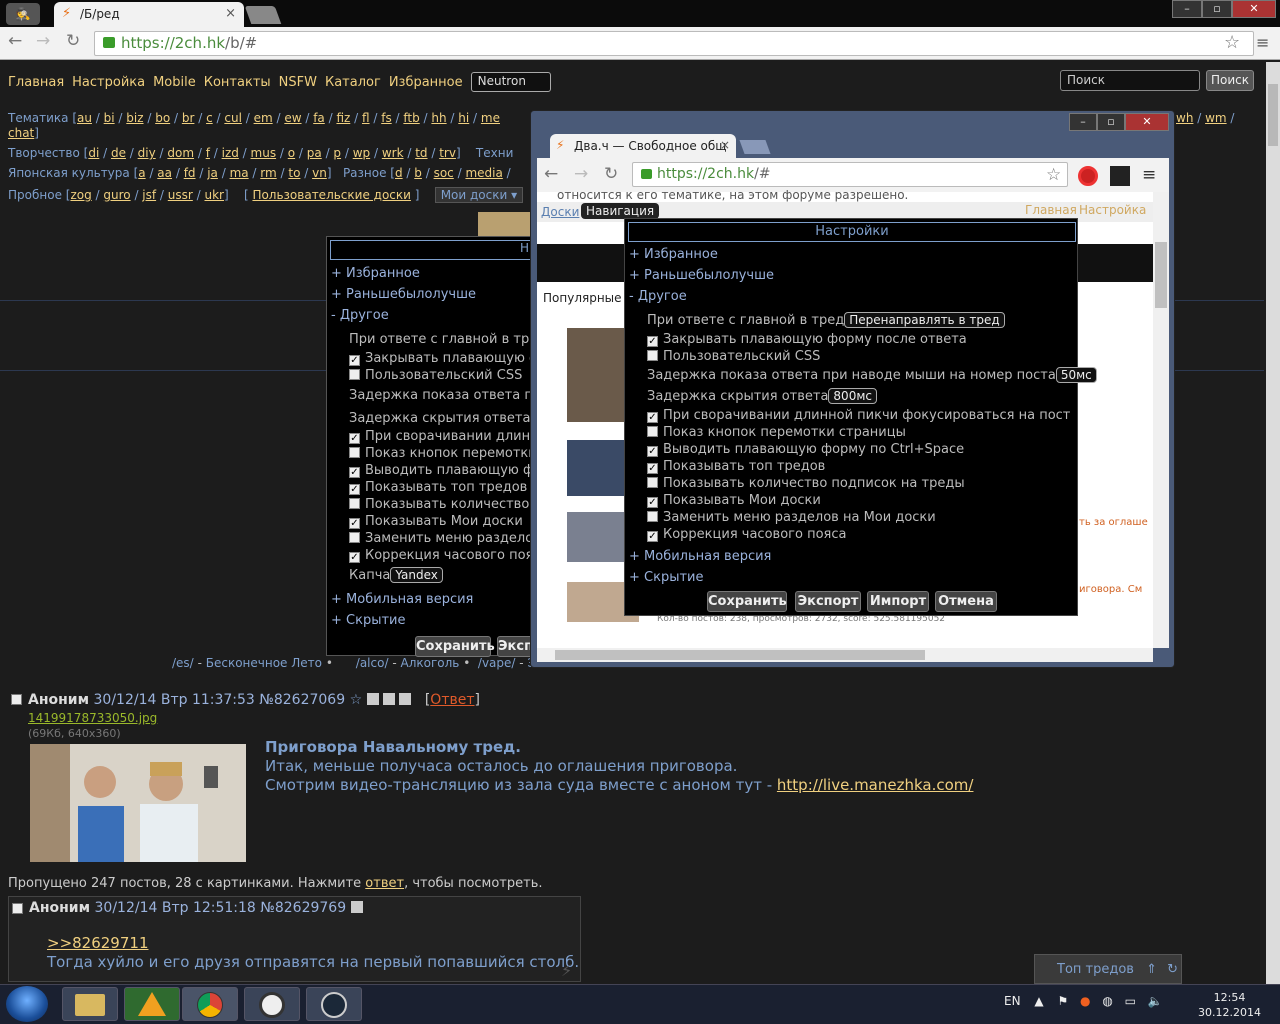 The width and height of the screenshot is (1280, 1024). Describe the element at coordinates (337, 153) in the screenshot. I see `board-link: p` at that location.